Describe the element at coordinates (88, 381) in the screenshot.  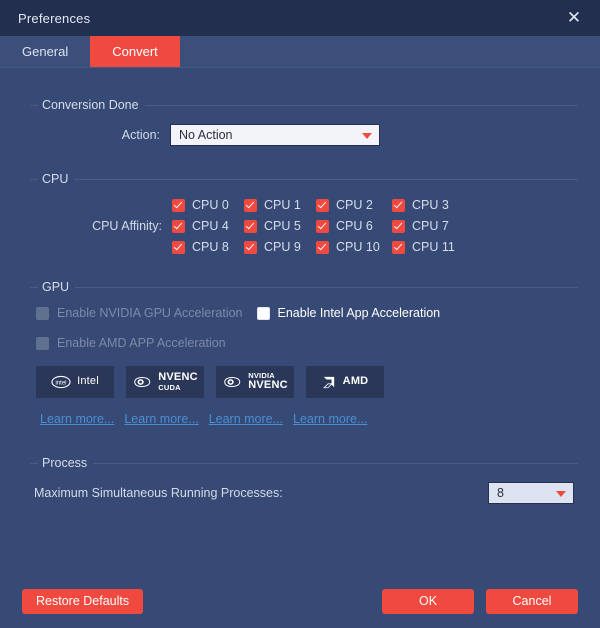
I see `badge-label: Intel` at that location.